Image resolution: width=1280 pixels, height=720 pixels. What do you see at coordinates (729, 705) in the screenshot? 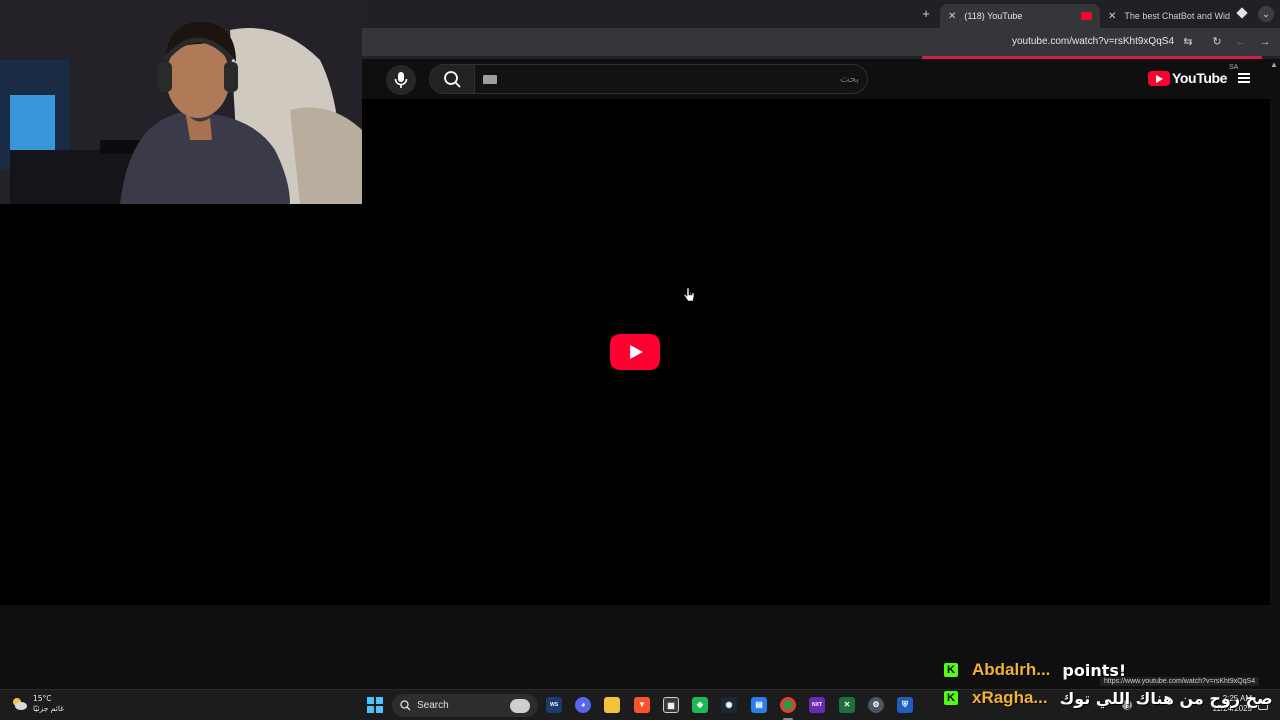
I see `steam-icon: ◉` at bounding box center [729, 705].